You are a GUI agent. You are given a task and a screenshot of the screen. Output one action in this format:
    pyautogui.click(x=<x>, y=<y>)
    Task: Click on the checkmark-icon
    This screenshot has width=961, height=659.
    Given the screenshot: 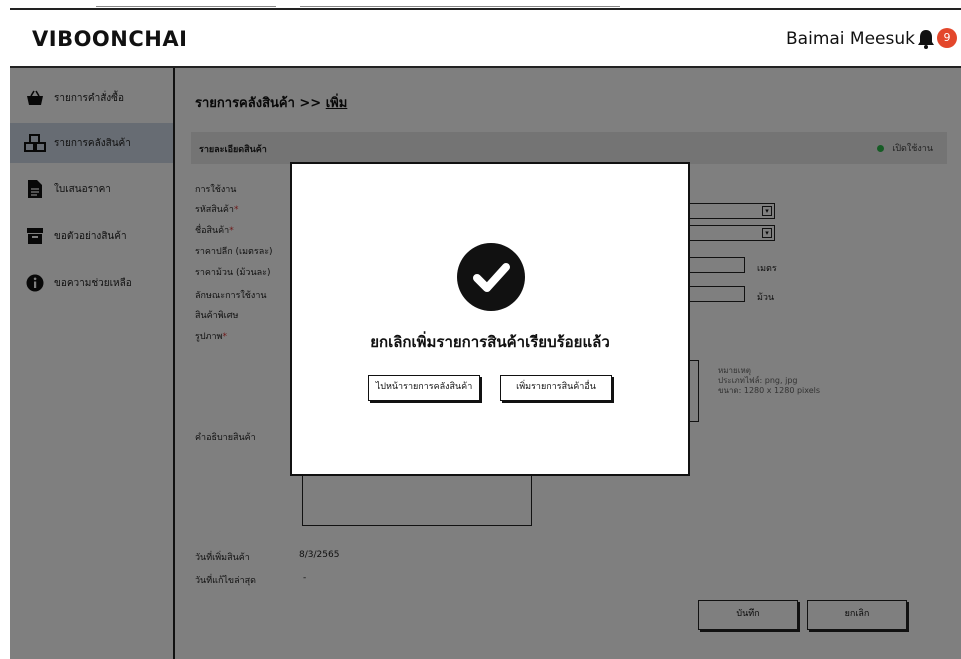 What is the action you would take?
    pyautogui.click(x=491, y=277)
    